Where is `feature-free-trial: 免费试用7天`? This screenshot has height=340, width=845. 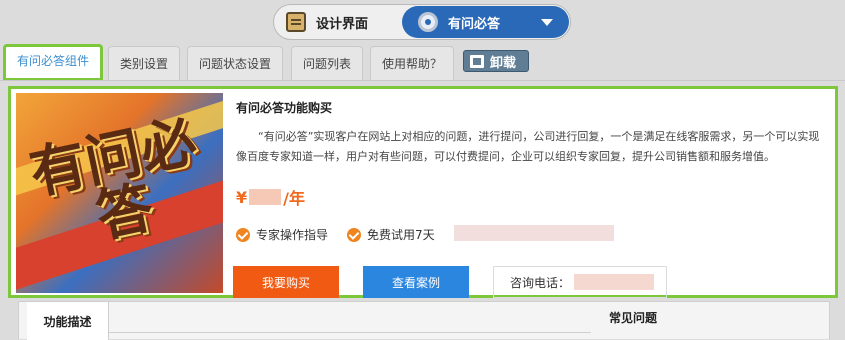
feature-free-trial: 免费试用7天 is located at coordinates (391, 234).